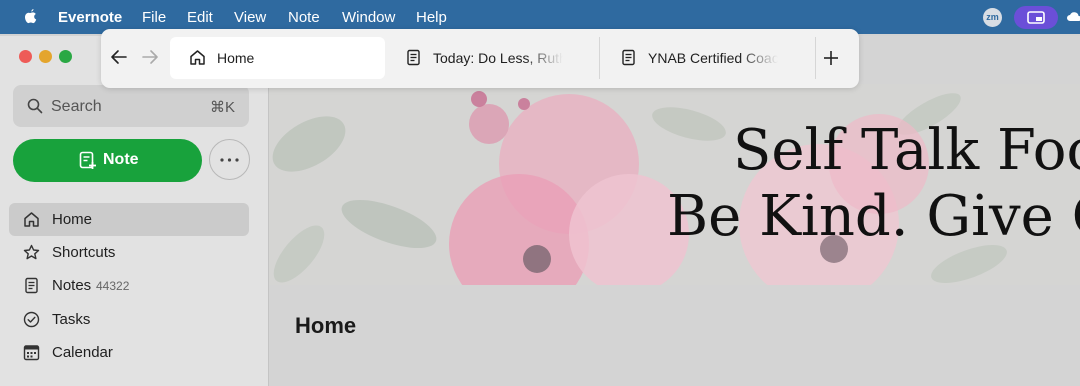 This screenshot has height=386, width=1080. I want to click on calendar-icon, so click(31, 353).